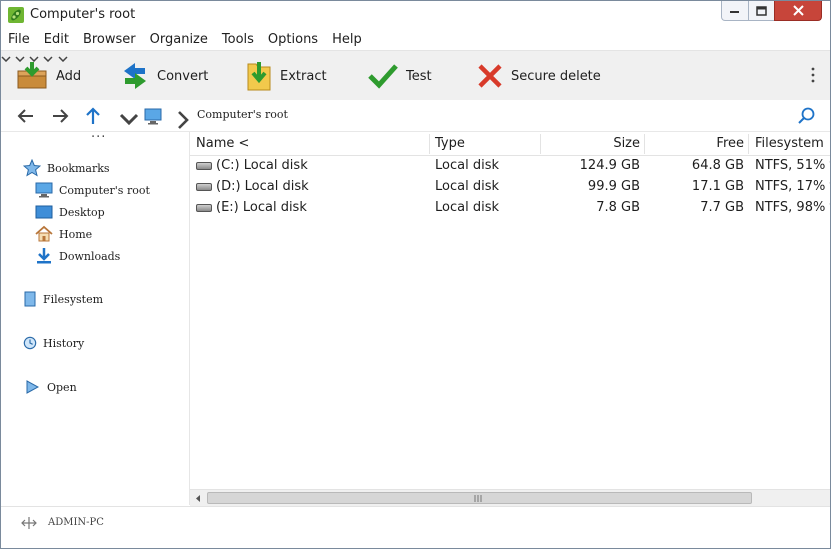 This screenshot has width=831, height=549. I want to click on menu-file: File, so click(19, 40).